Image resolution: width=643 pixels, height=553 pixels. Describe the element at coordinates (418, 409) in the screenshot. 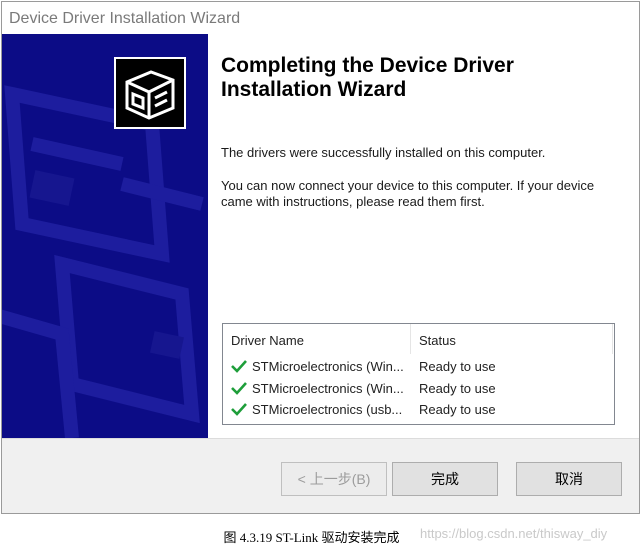

I see `driver-row: STMicroelectronics (usb... Ready to use` at that location.